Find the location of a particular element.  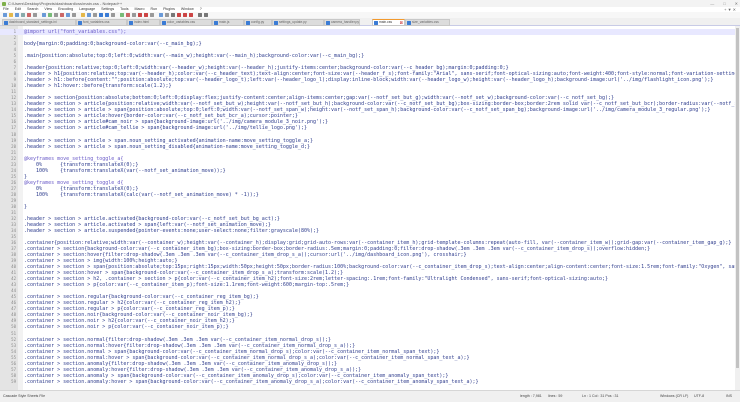

word-wrap-icon is located at coordinates (113, 15).